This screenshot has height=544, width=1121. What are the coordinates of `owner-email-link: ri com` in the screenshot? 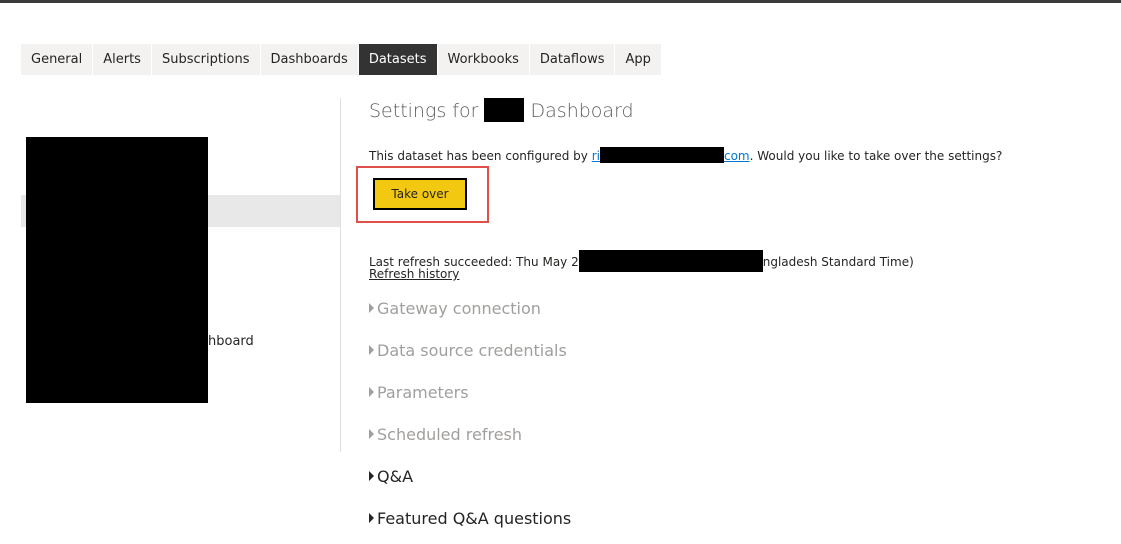 It's located at (670, 155).